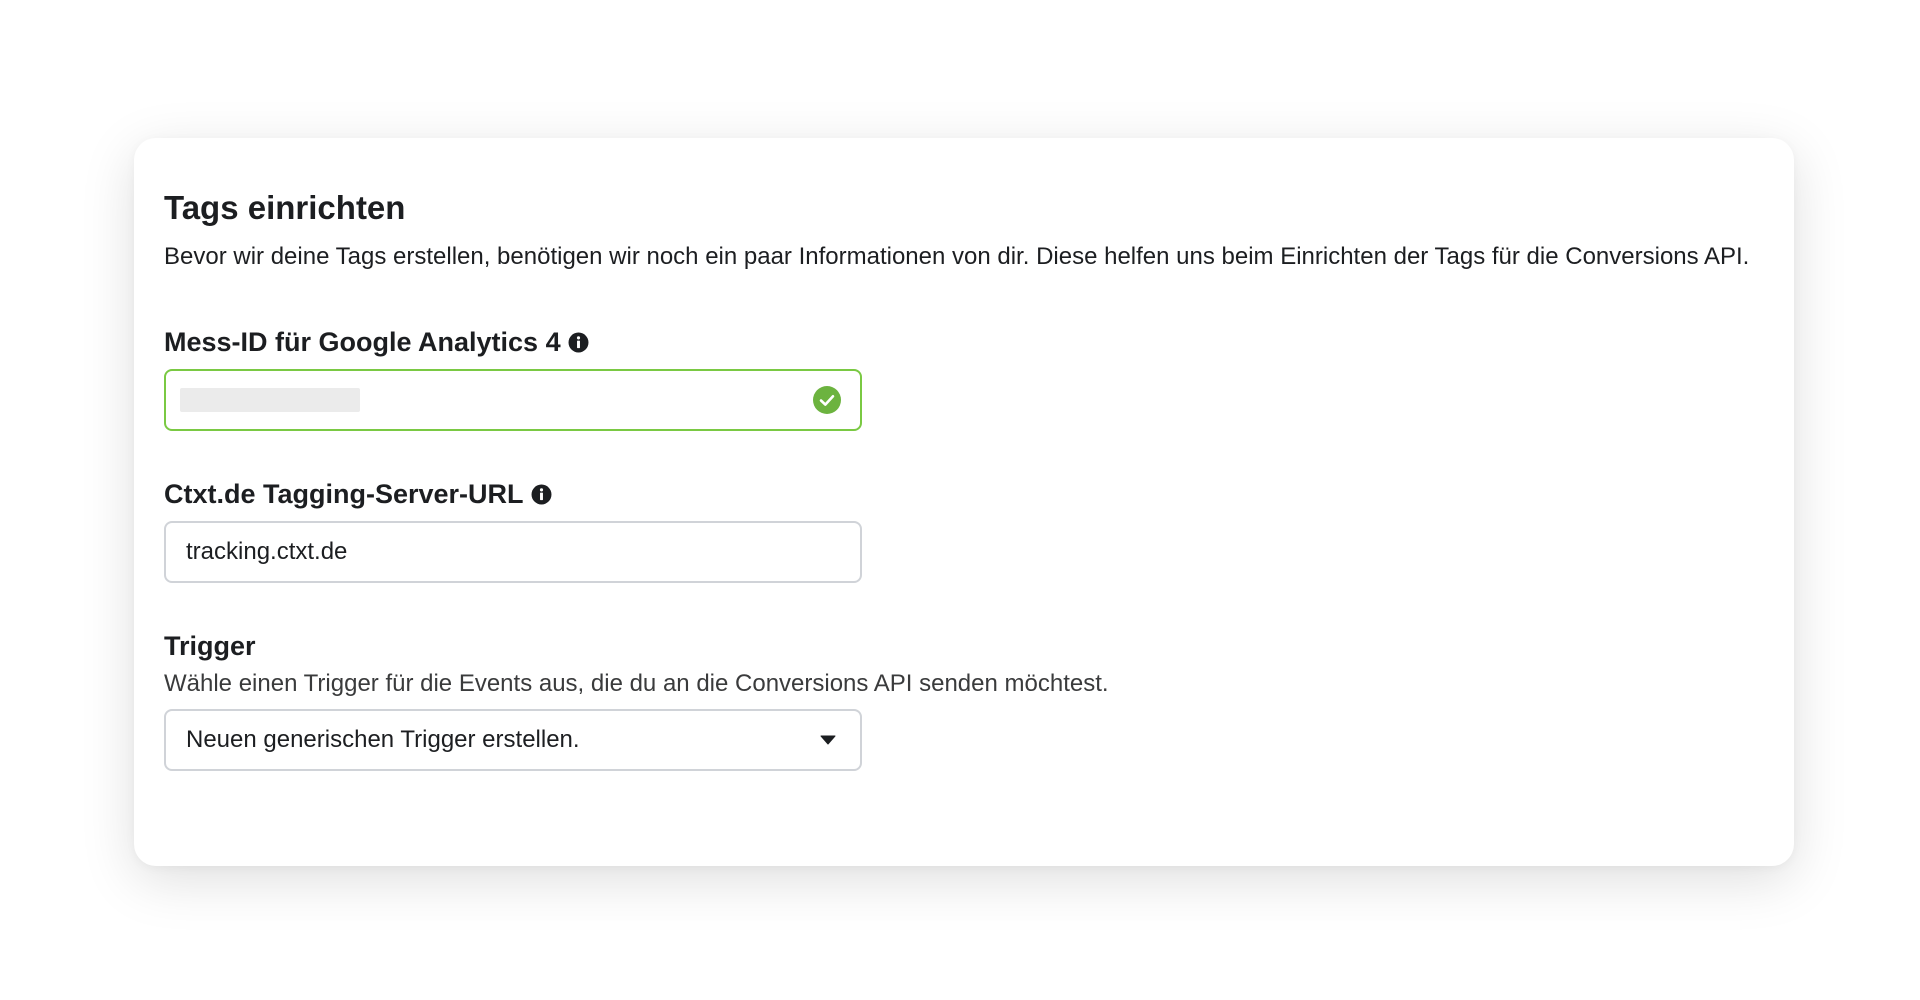 The width and height of the screenshot is (1920, 1000). What do you see at coordinates (210, 646) in the screenshot?
I see `trigger-label-text: Trigger` at bounding box center [210, 646].